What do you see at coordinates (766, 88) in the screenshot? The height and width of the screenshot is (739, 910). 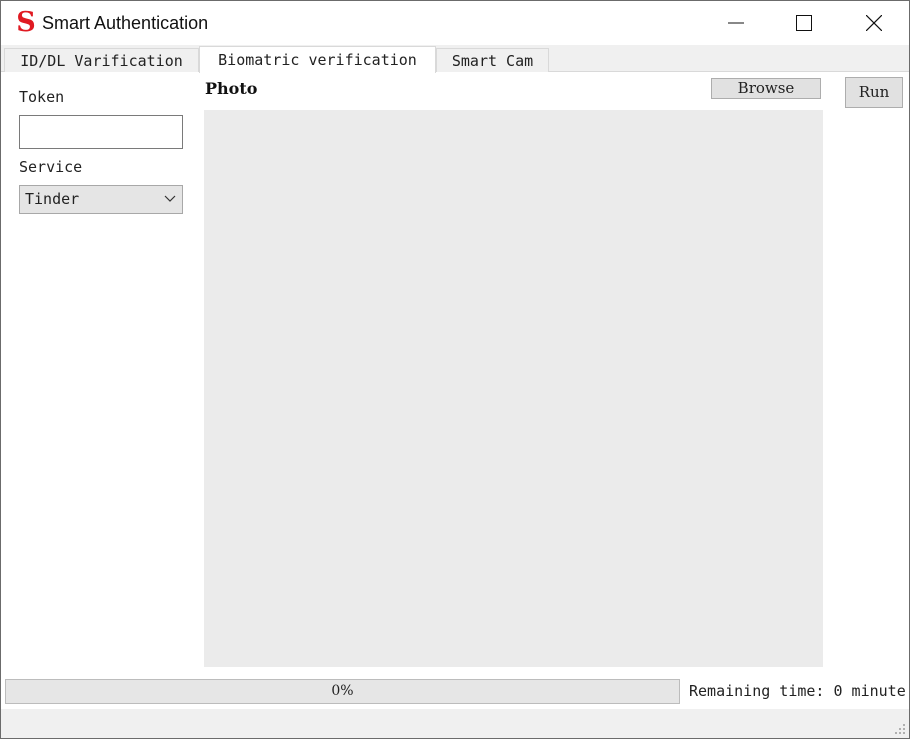 I see `browse-button: Browse` at bounding box center [766, 88].